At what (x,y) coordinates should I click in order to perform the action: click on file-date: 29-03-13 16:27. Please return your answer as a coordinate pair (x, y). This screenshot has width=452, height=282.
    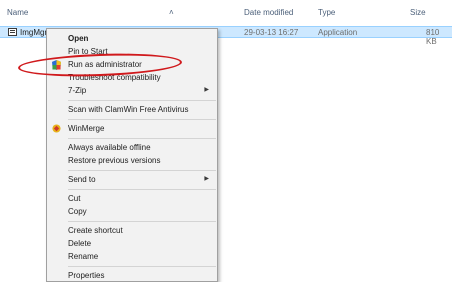
    Looking at the image, I should click on (271, 32).